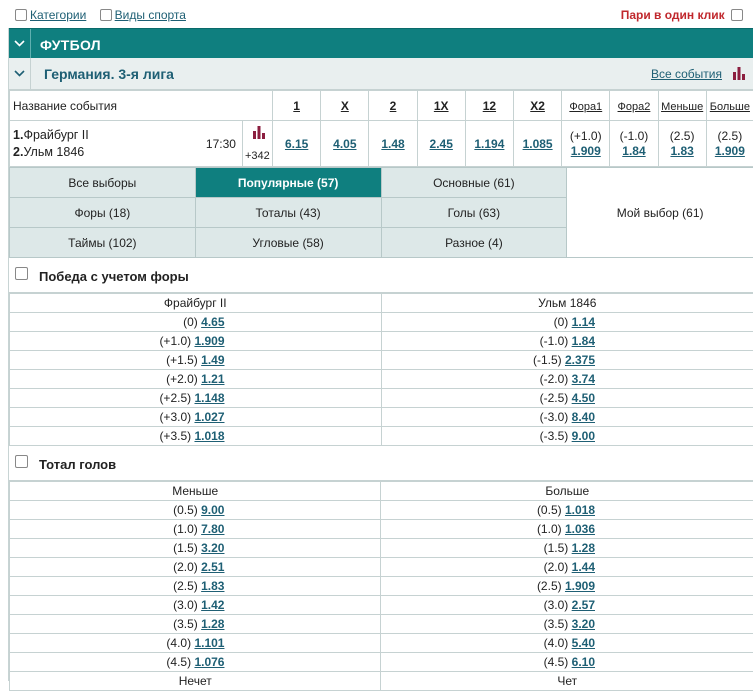  I want to click on odds-cell-right: (-1.5) 2.375, so click(567, 360).